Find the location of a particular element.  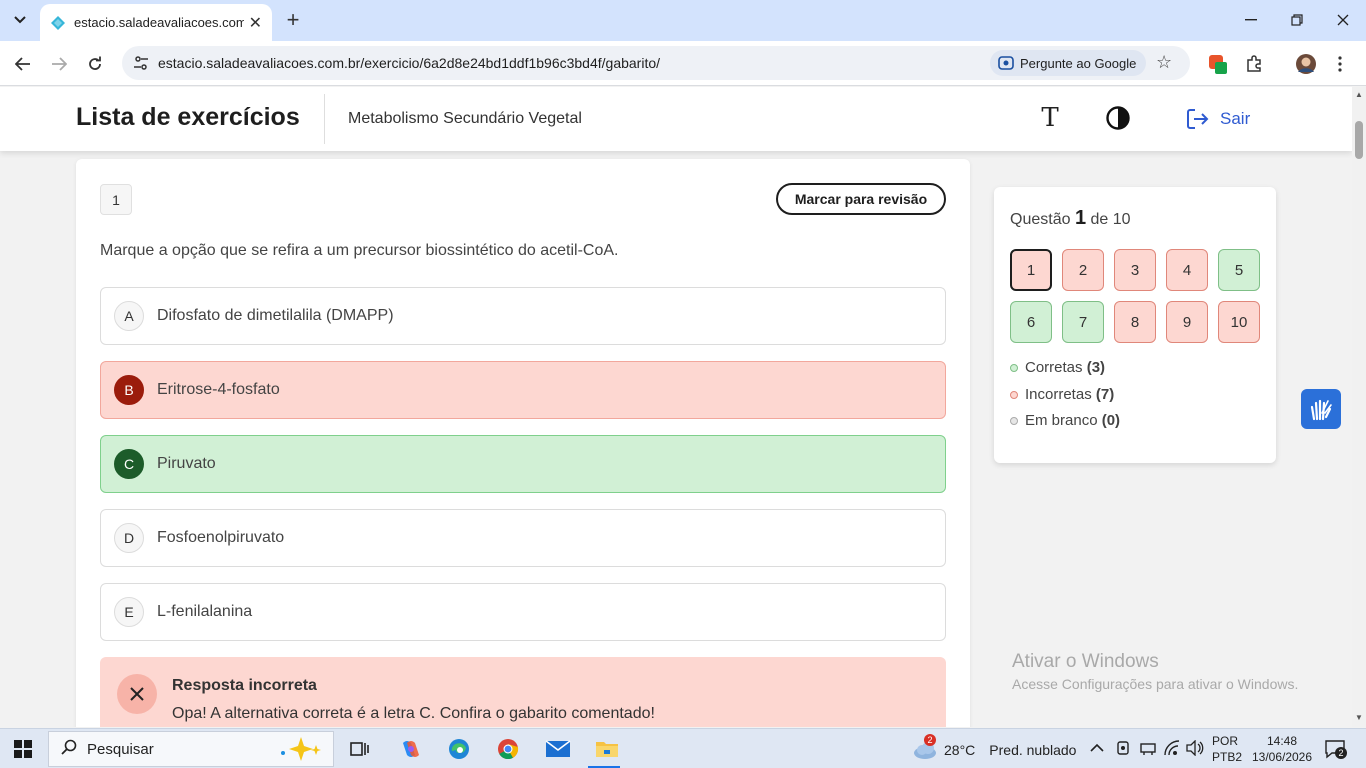

question-button-7: 7 is located at coordinates (1083, 322).